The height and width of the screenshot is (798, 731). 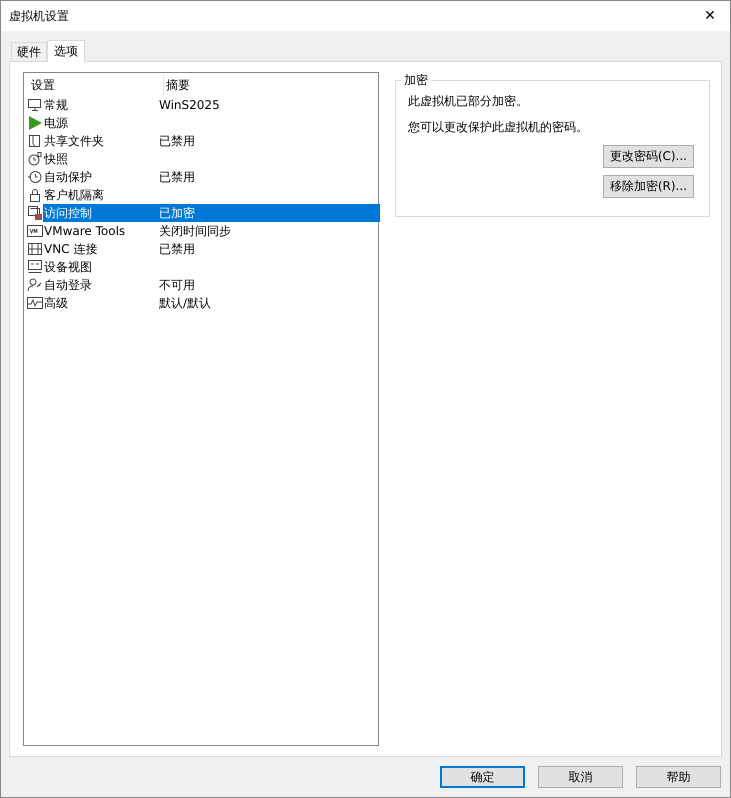 I want to click on vm-icon, so click(x=35, y=231).